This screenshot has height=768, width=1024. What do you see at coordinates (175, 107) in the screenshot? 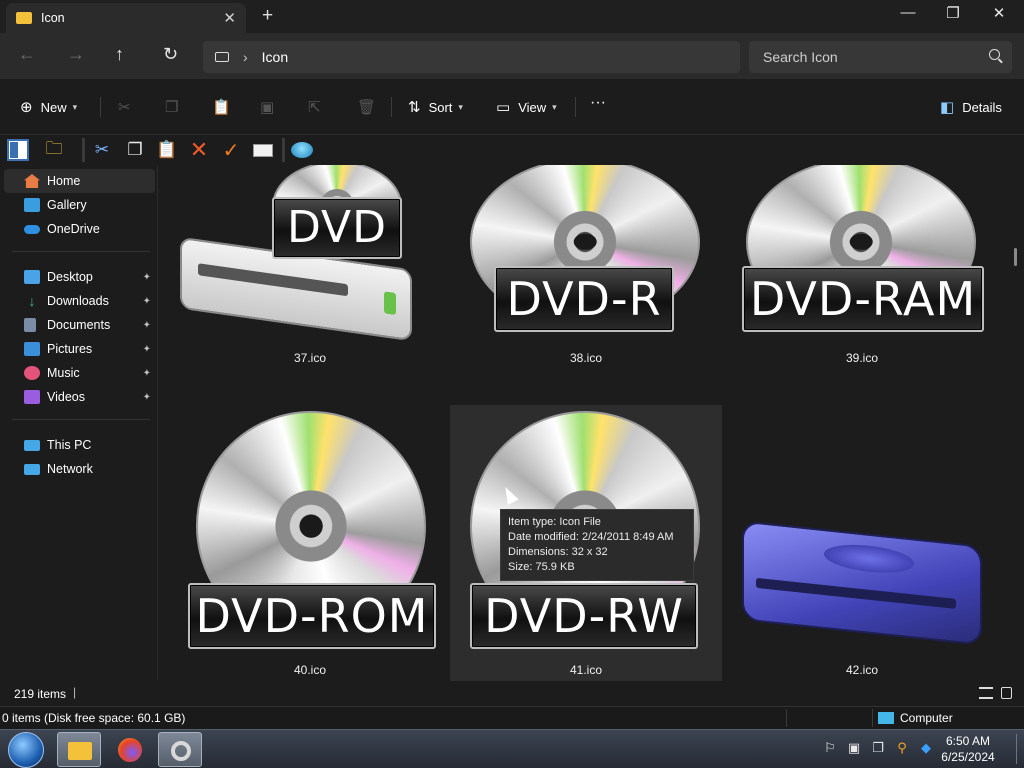
I see `copy-button: ❐` at bounding box center [175, 107].